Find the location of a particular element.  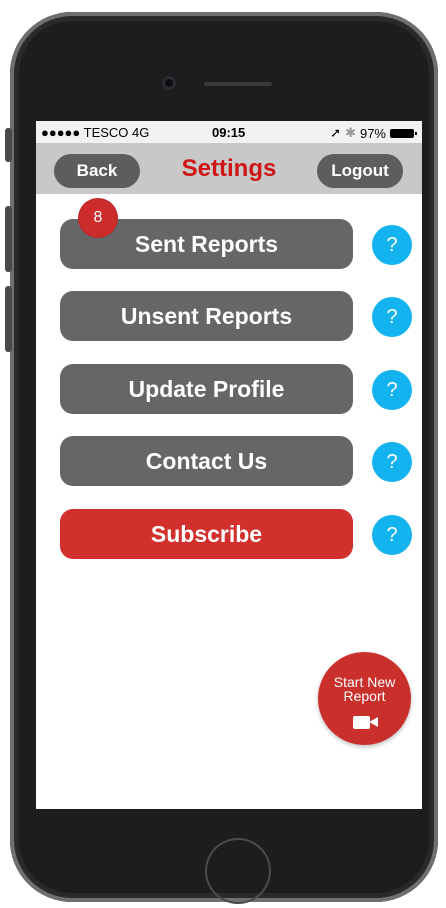

contact-us-button: Contact Us is located at coordinates (206, 461).